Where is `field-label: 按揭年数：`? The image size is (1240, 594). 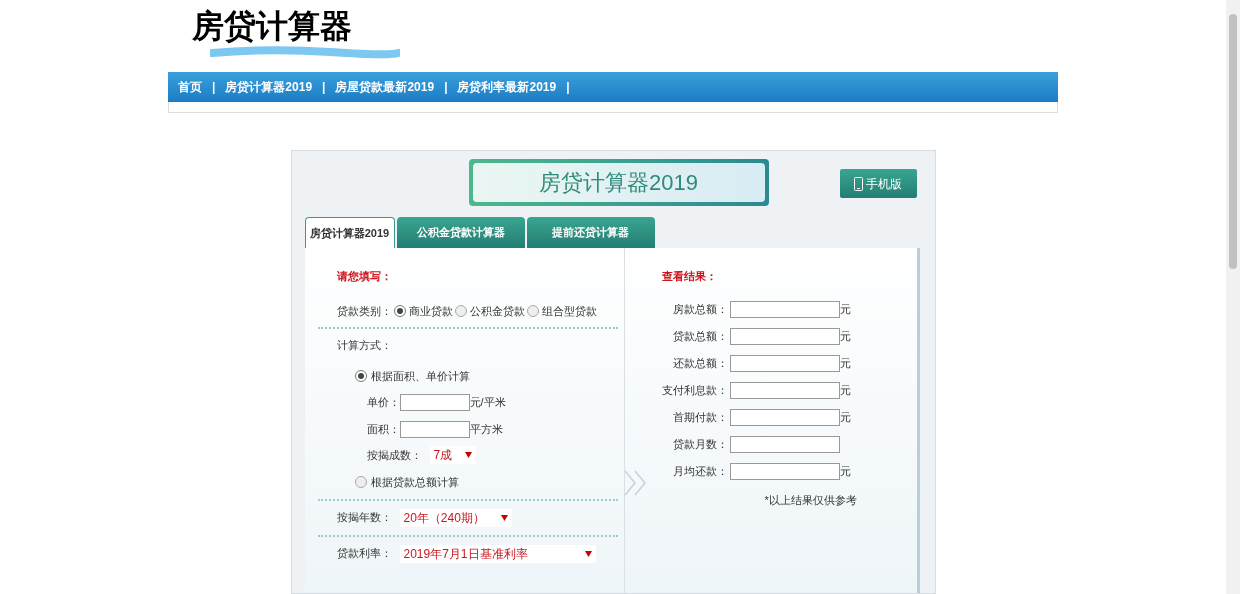
field-label: 按揭年数： is located at coordinates (364, 518).